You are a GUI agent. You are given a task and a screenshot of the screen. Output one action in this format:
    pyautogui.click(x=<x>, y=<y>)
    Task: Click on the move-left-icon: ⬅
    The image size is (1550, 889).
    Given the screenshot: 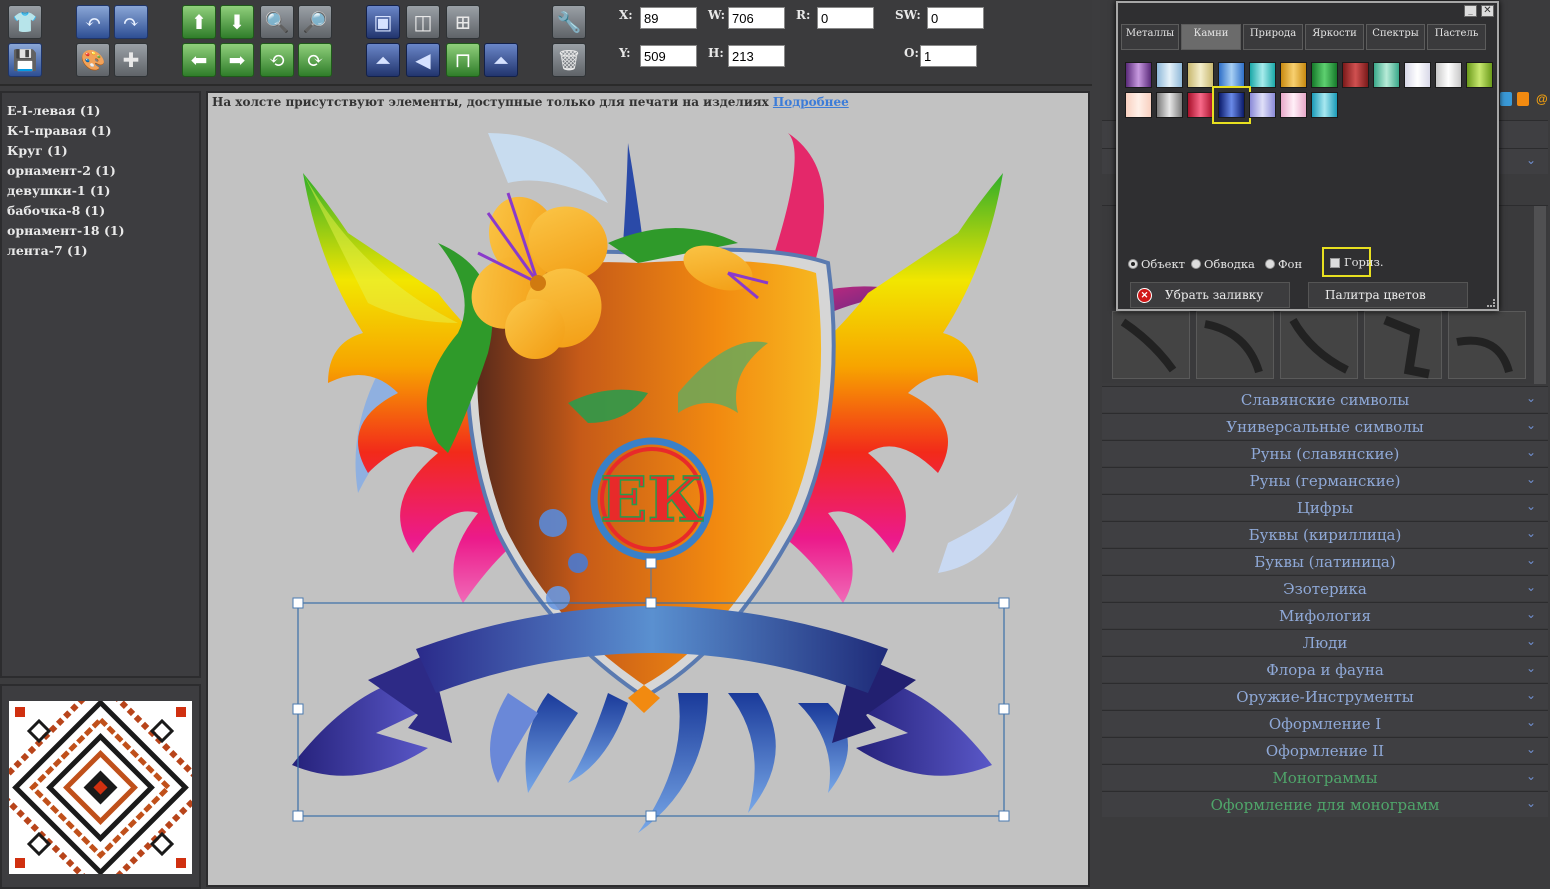 What is the action you would take?
    pyautogui.click(x=199, y=60)
    